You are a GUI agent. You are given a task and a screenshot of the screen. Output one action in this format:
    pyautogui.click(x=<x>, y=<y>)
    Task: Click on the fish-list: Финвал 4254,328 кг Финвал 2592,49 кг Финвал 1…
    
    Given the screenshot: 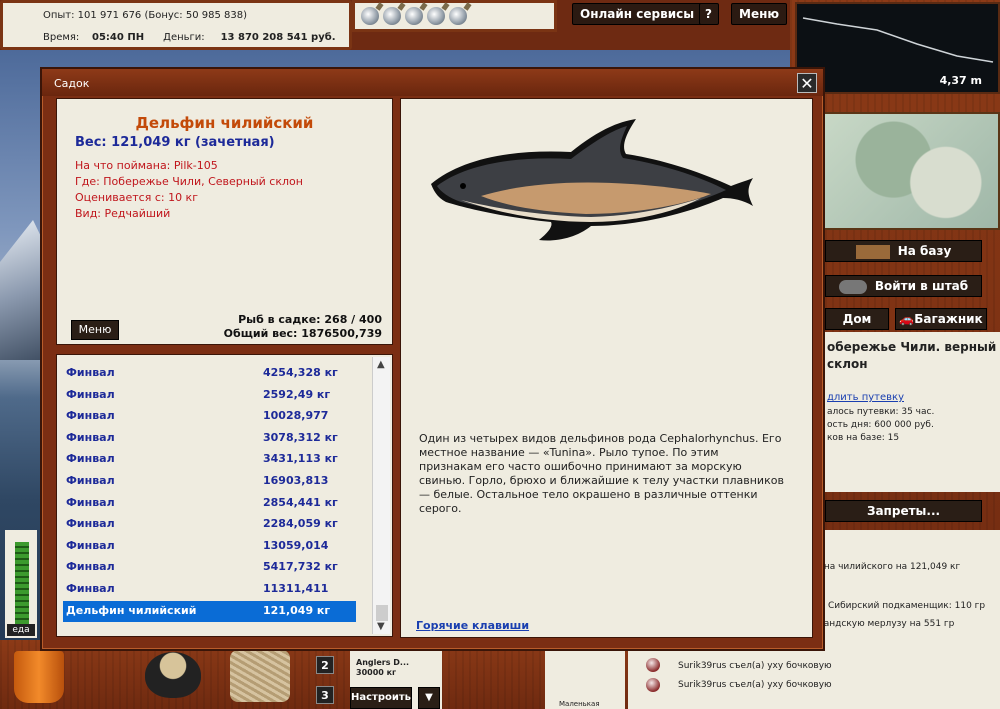 What is the action you would take?
    pyautogui.click(x=224, y=495)
    